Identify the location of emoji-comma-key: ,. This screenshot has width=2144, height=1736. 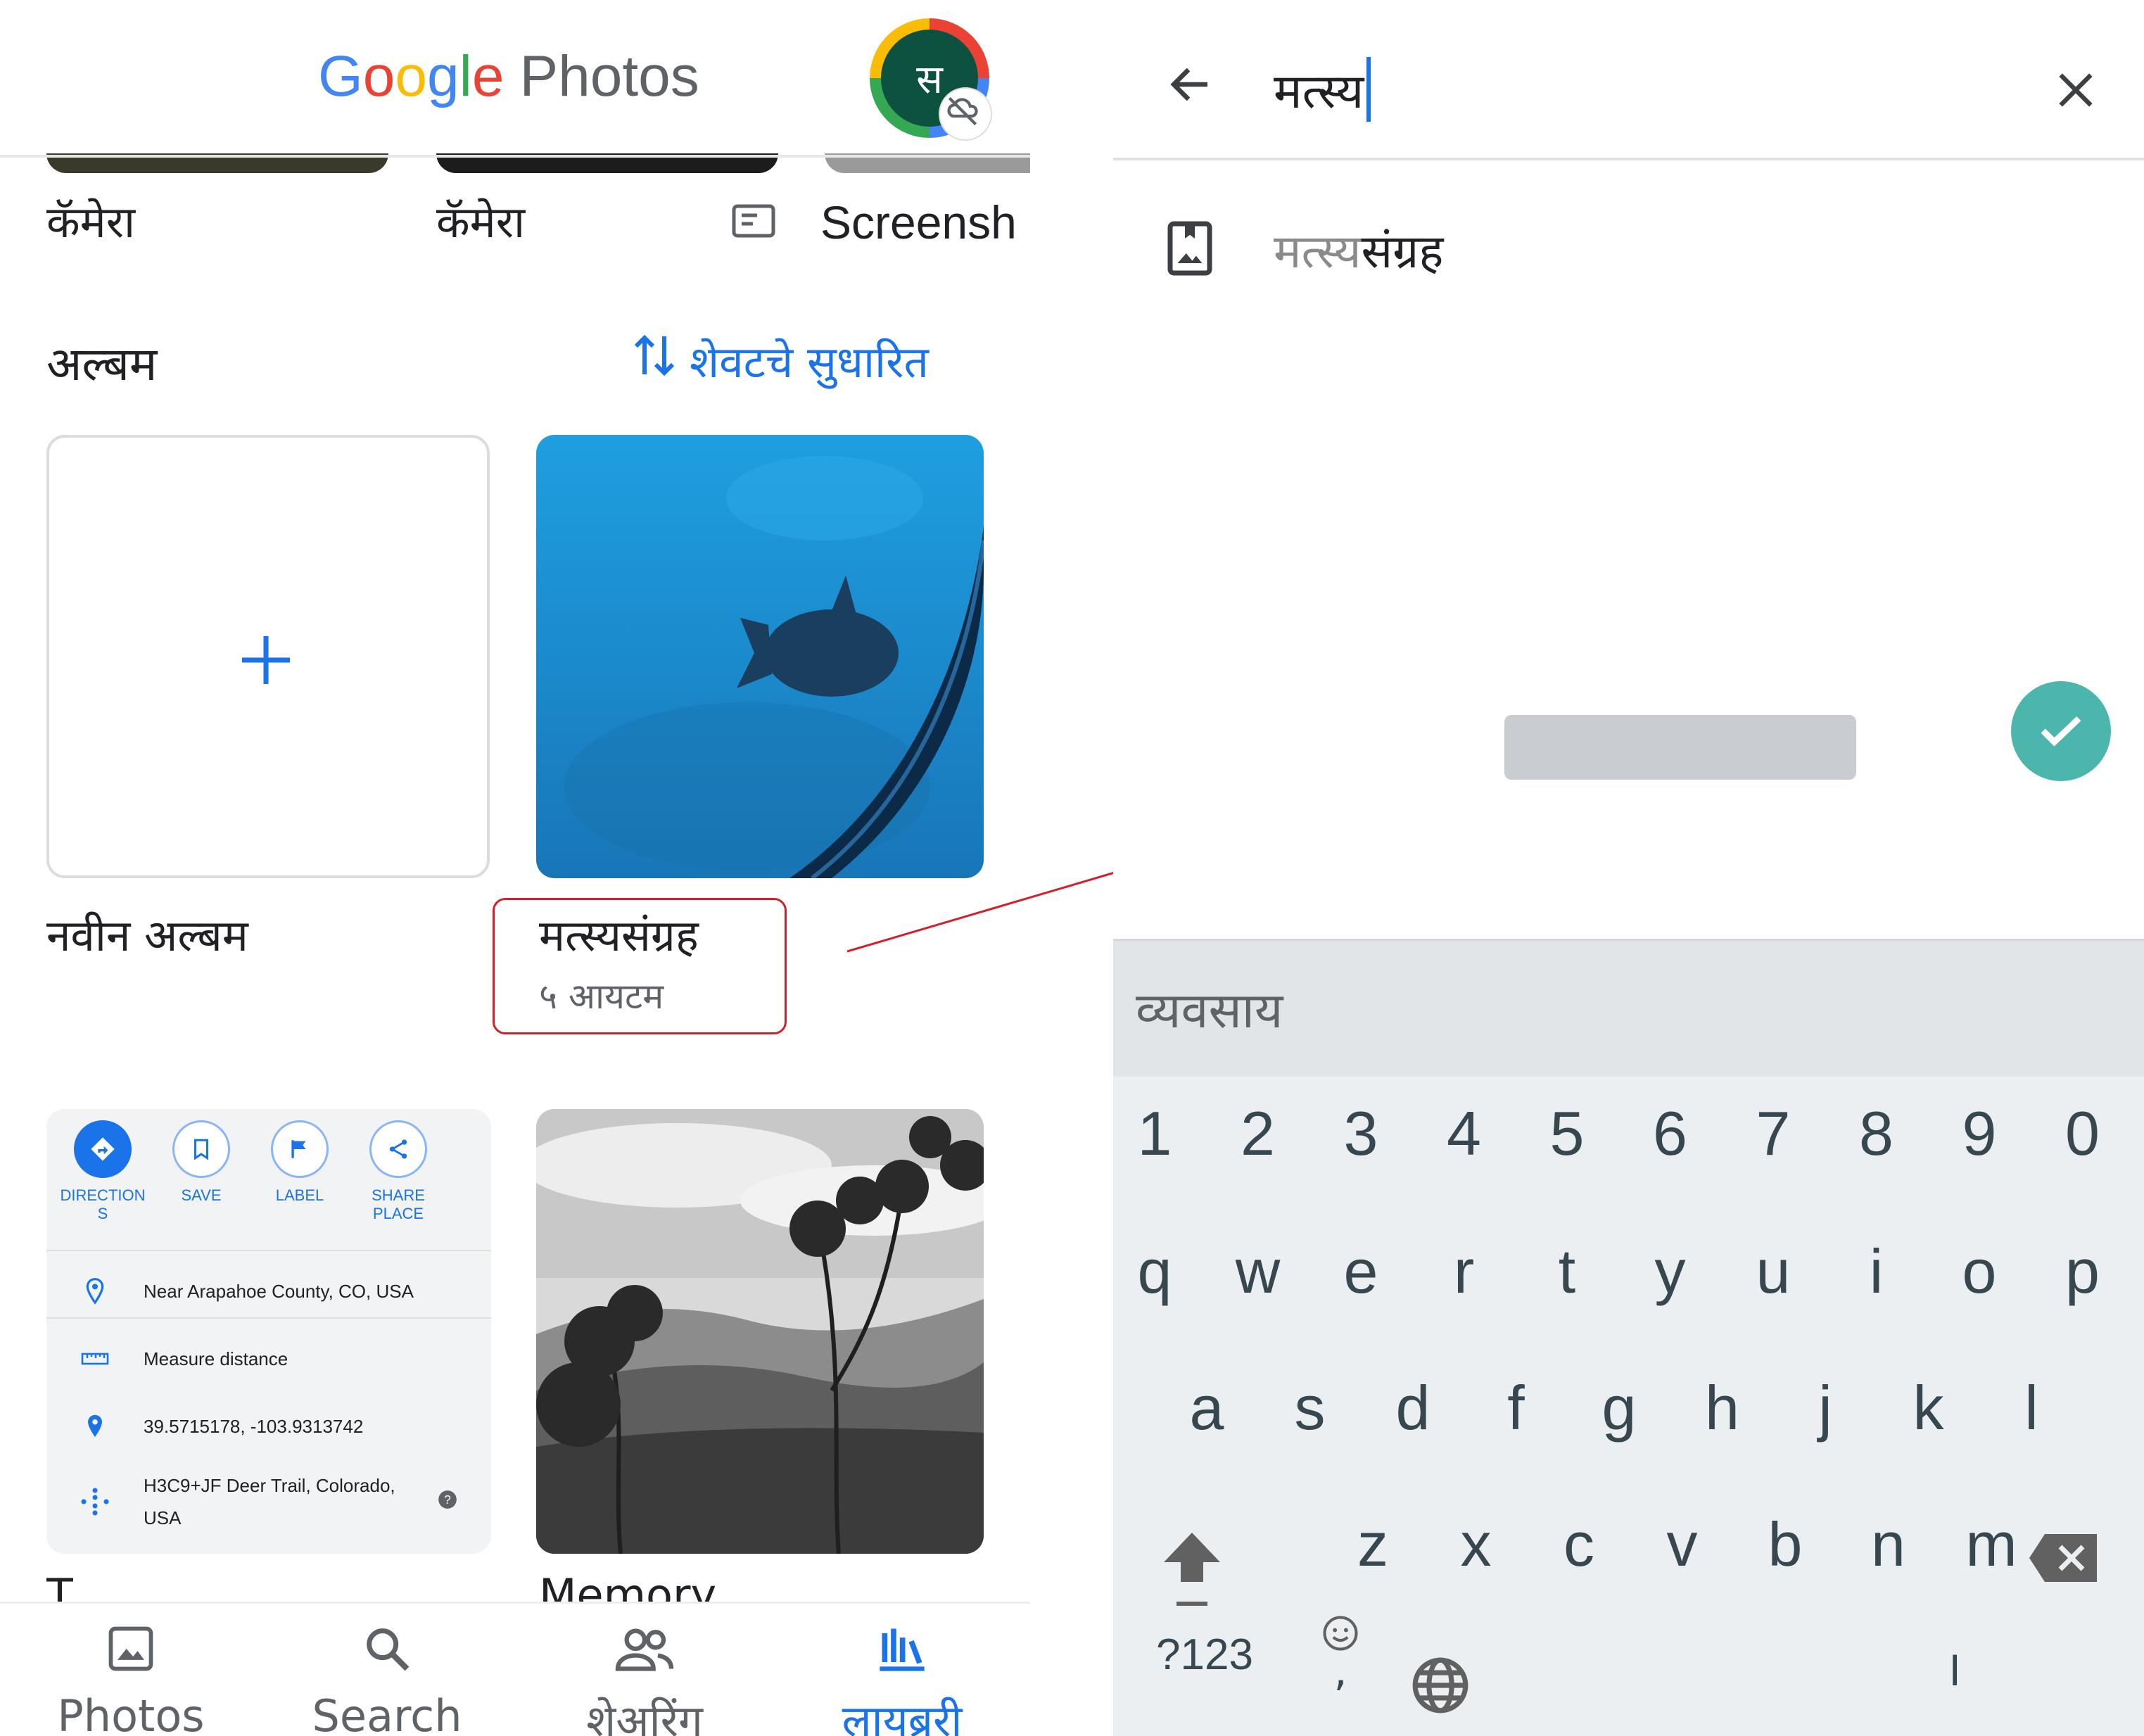
(1340, 1655).